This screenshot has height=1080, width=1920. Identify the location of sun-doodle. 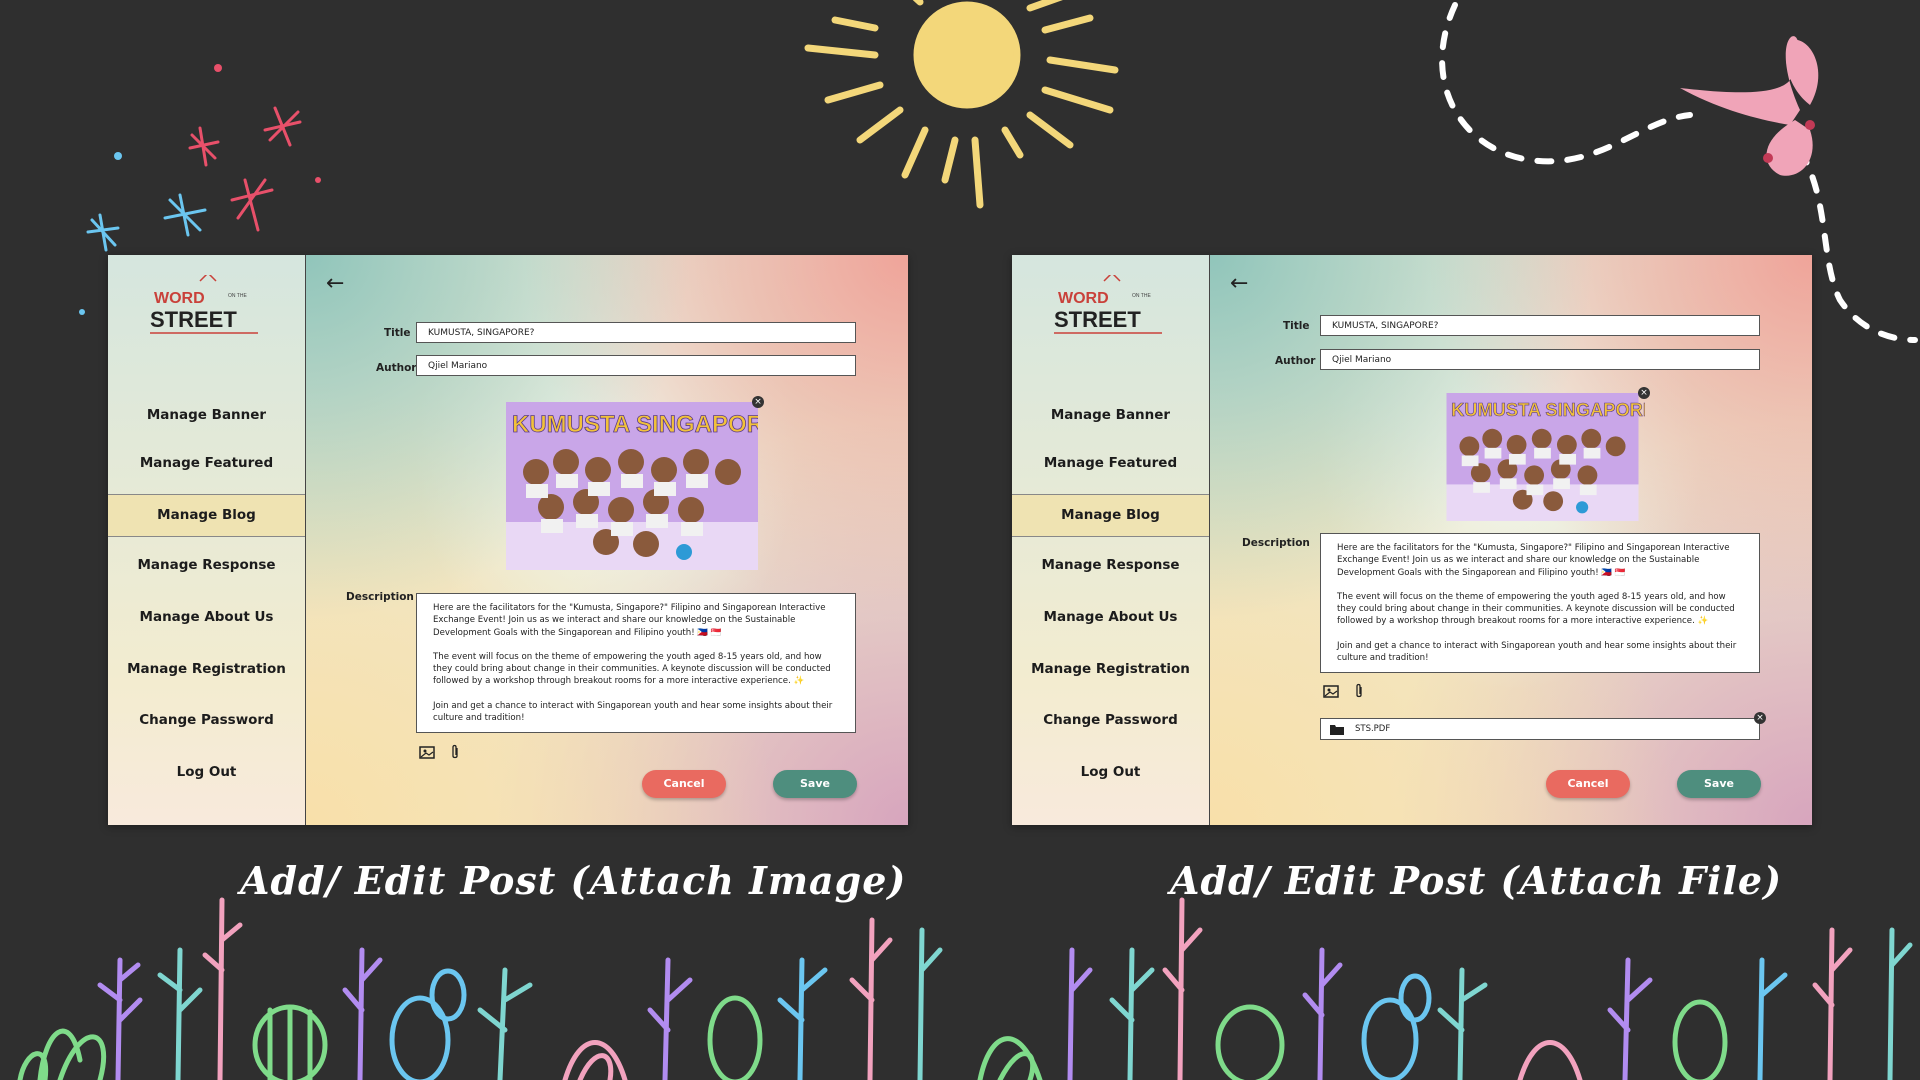
(961, 104).